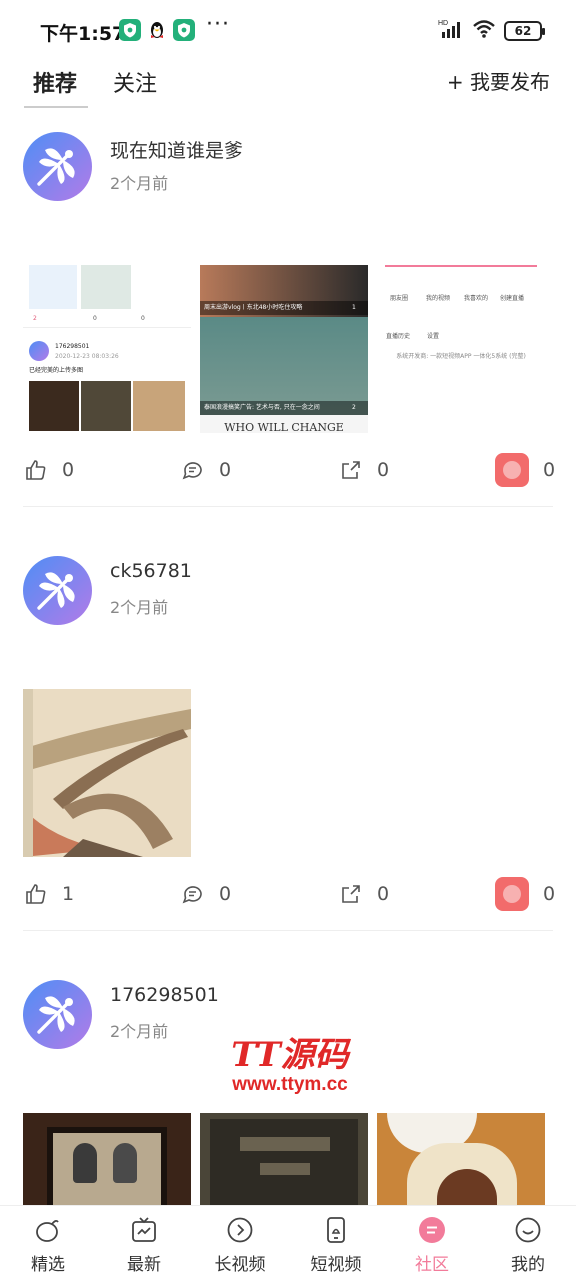 The width and height of the screenshot is (576, 1280). I want to click on wifi-icon, so click(484, 31).